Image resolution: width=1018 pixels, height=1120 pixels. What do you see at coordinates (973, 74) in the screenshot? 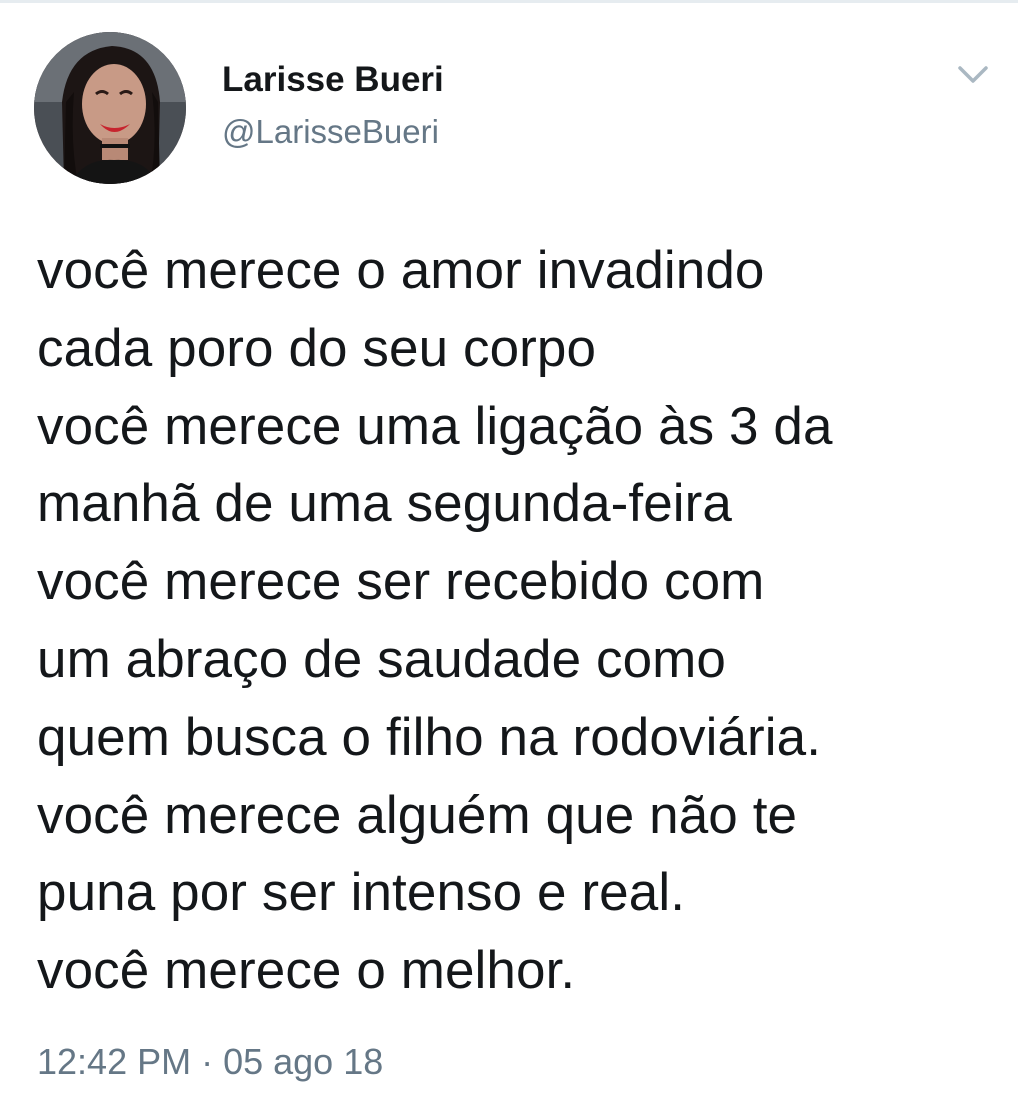
I see `chevron-down-icon` at bounding box center [973, 74].